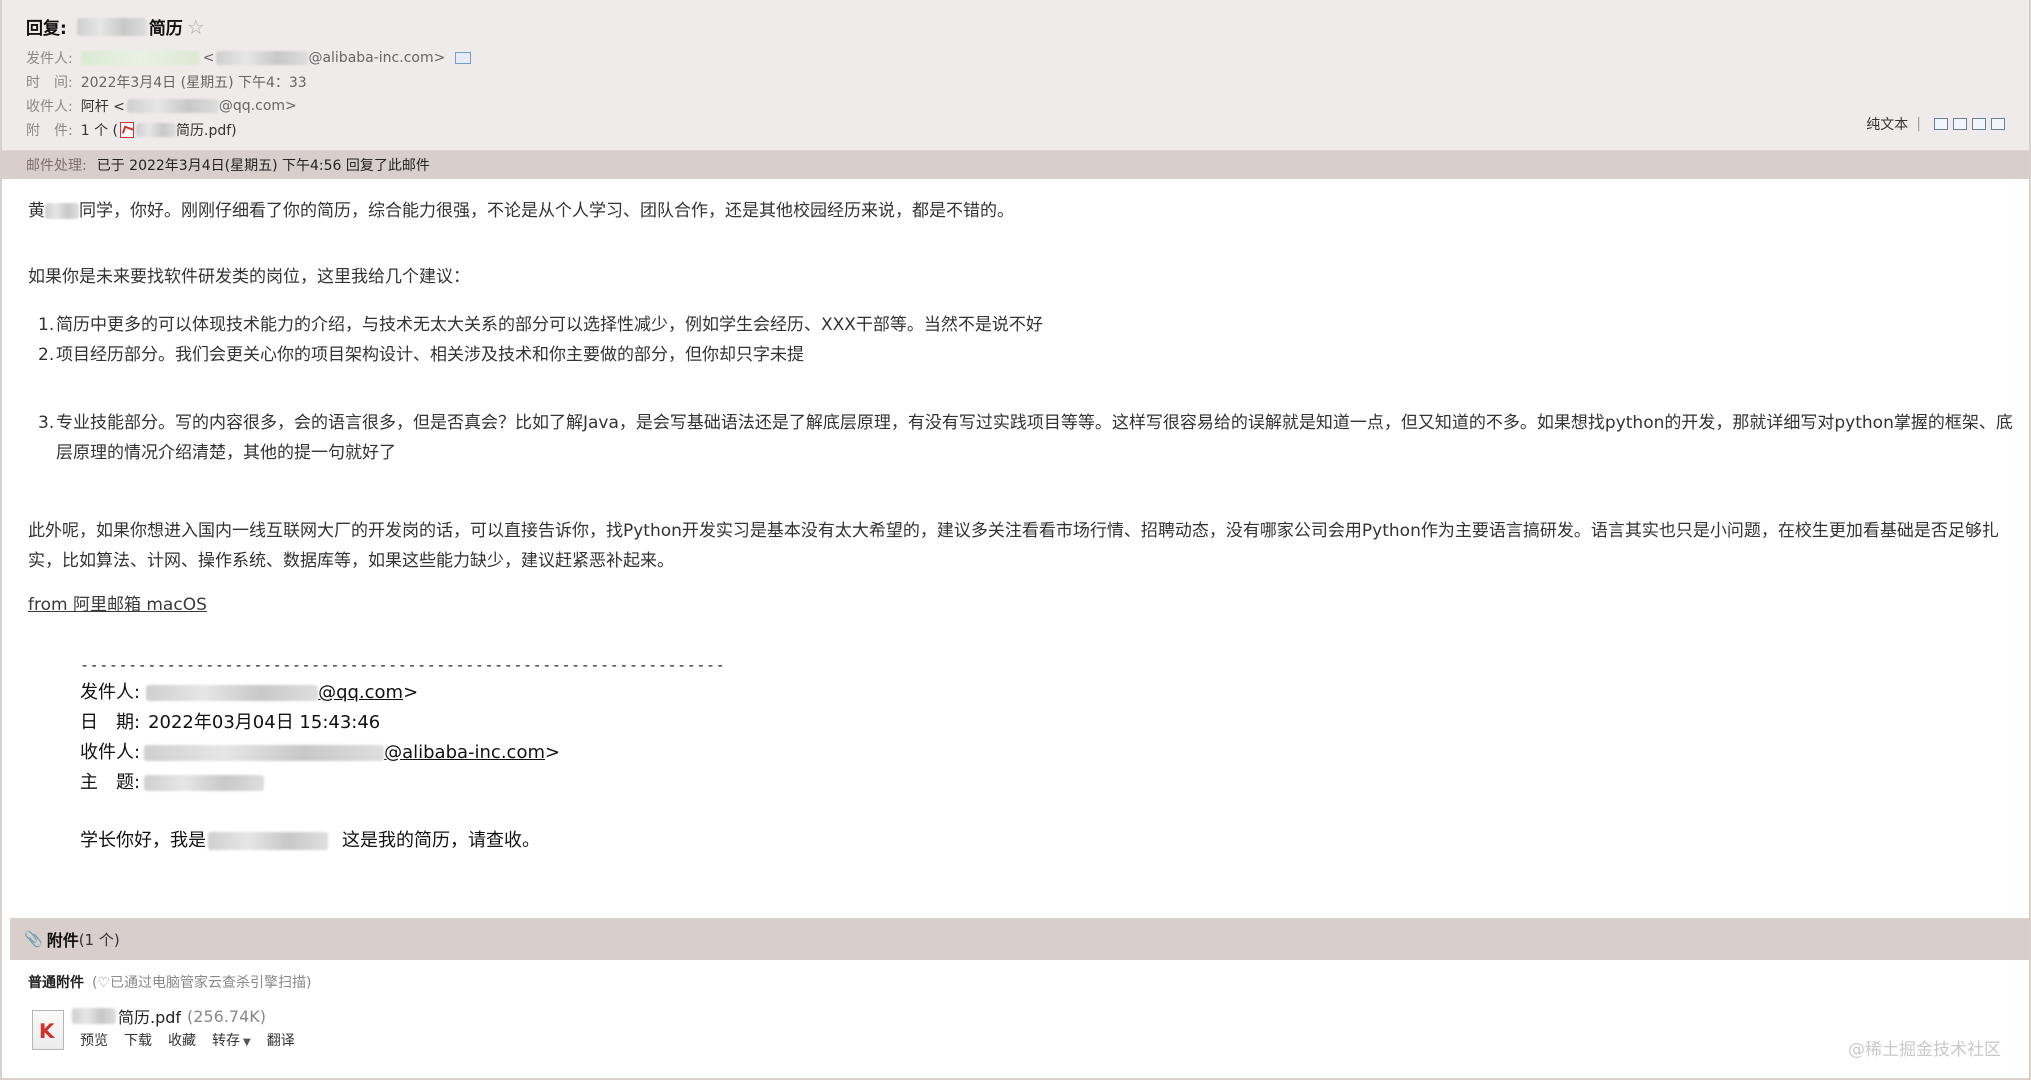 This screenshot has width=2031, height=1080. I want to click on attach-count: 1 个 (, so click(99, 131).